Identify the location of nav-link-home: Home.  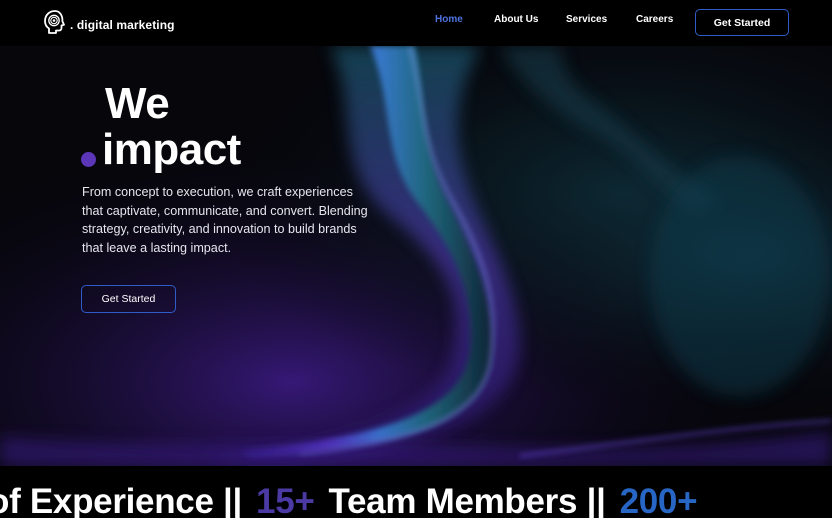
(449, 19).